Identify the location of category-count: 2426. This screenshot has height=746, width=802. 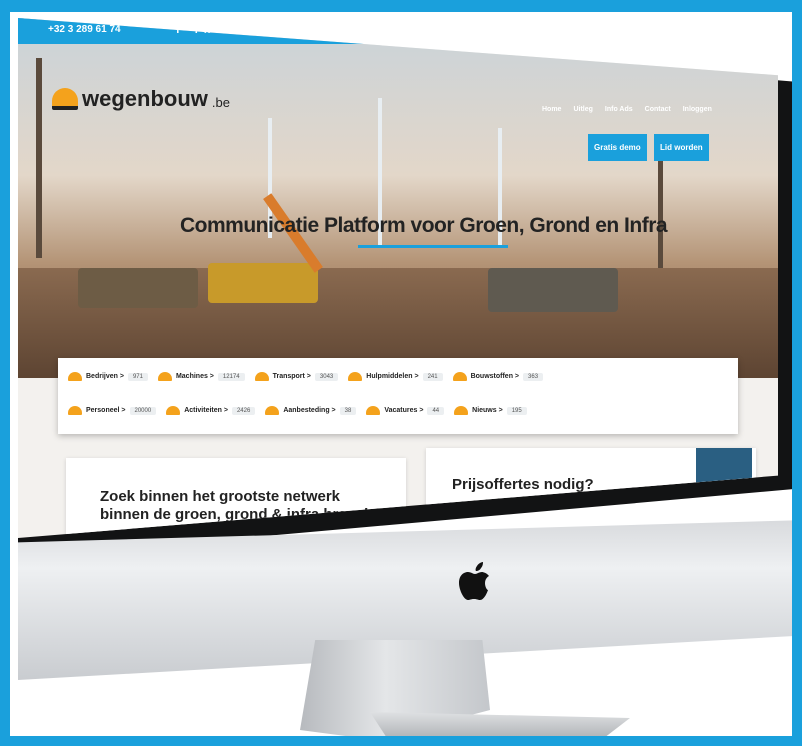
(243, 410).